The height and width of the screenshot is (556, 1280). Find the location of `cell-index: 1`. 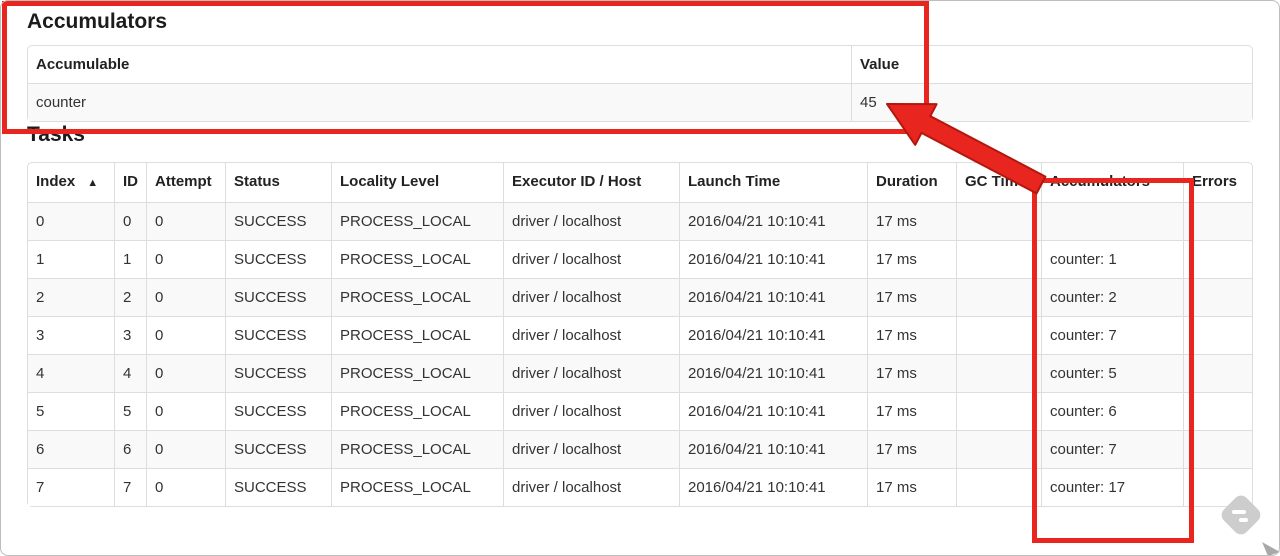

cell-index: 1 is located at coordinates (71, 259).